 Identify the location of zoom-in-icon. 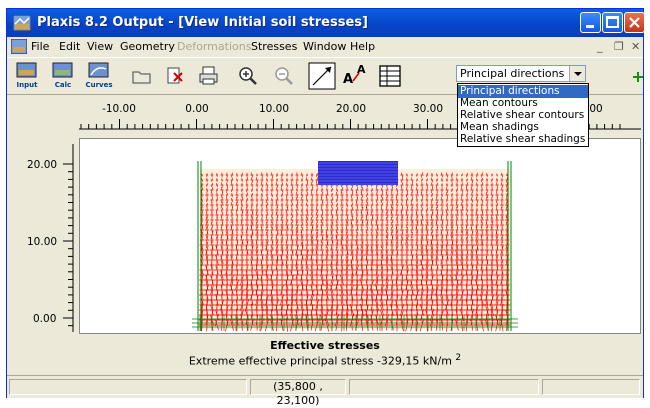
(248, 76).